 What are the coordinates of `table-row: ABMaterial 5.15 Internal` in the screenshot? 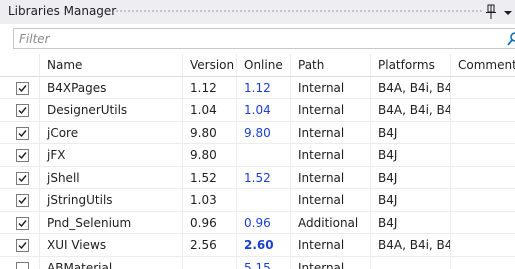 It's located at (257, 262).